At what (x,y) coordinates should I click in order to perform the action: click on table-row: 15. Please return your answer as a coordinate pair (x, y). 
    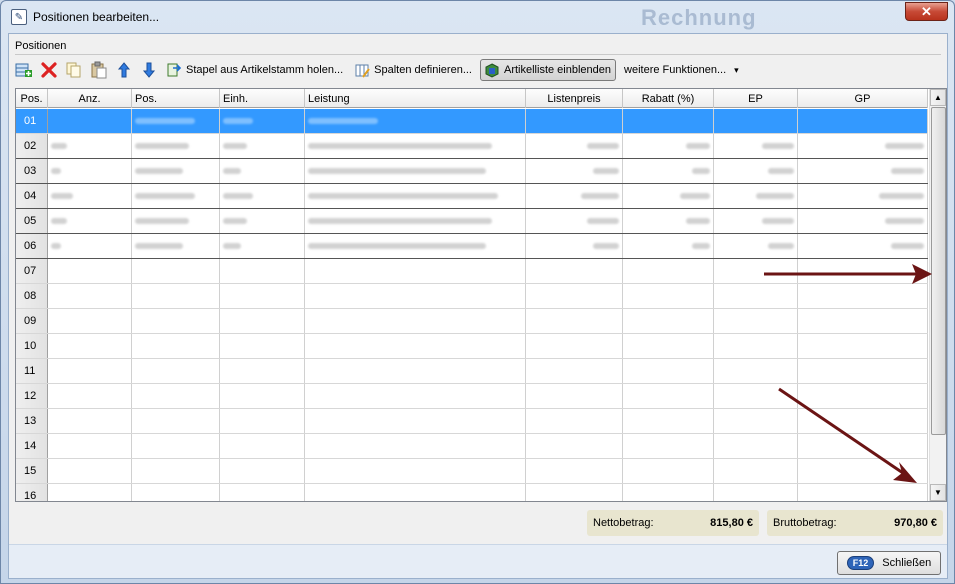
    Looking at the image, I should click on (472, 471).